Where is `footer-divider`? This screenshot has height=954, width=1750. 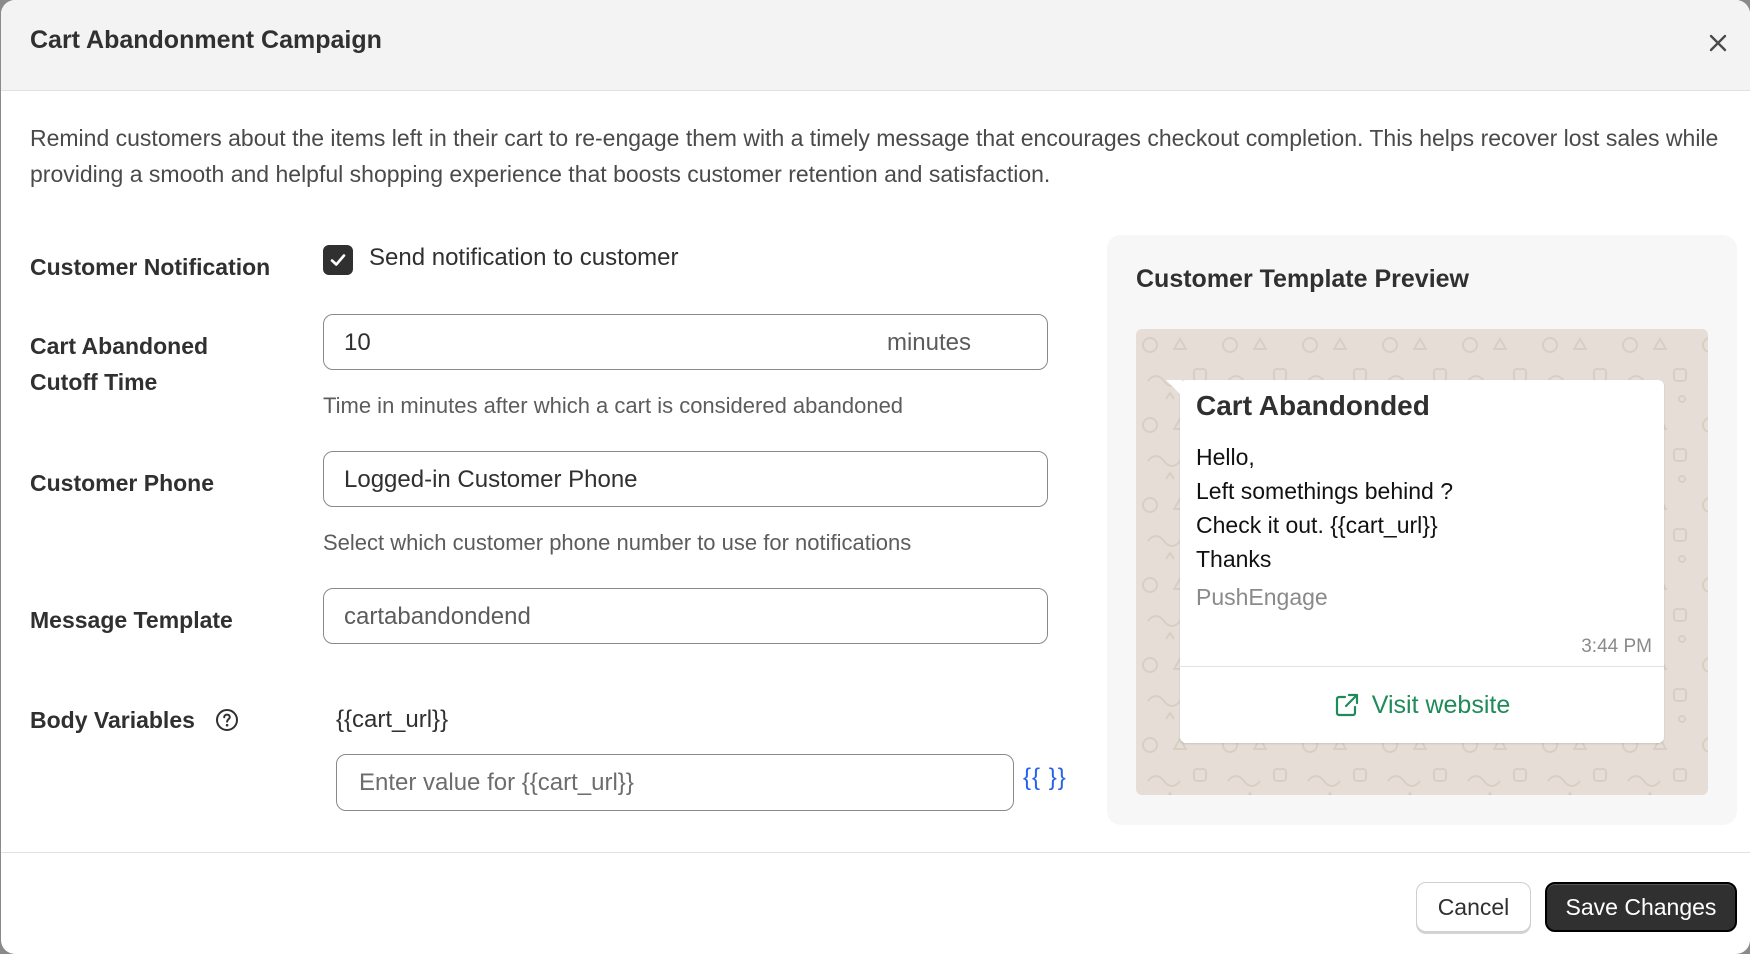 footer-divider is located at coordinates (875, 852).